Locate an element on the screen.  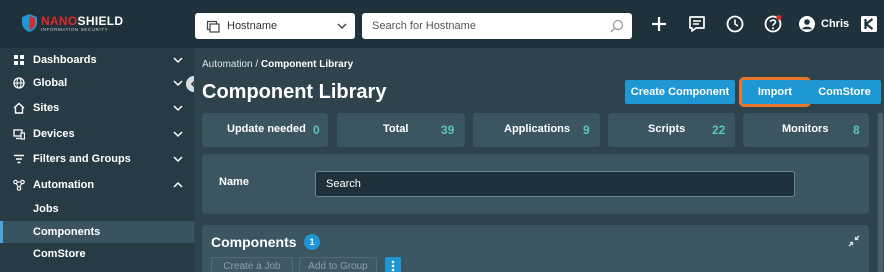
sidebar-item-sites: Sites is located at coordinates (97, 108).